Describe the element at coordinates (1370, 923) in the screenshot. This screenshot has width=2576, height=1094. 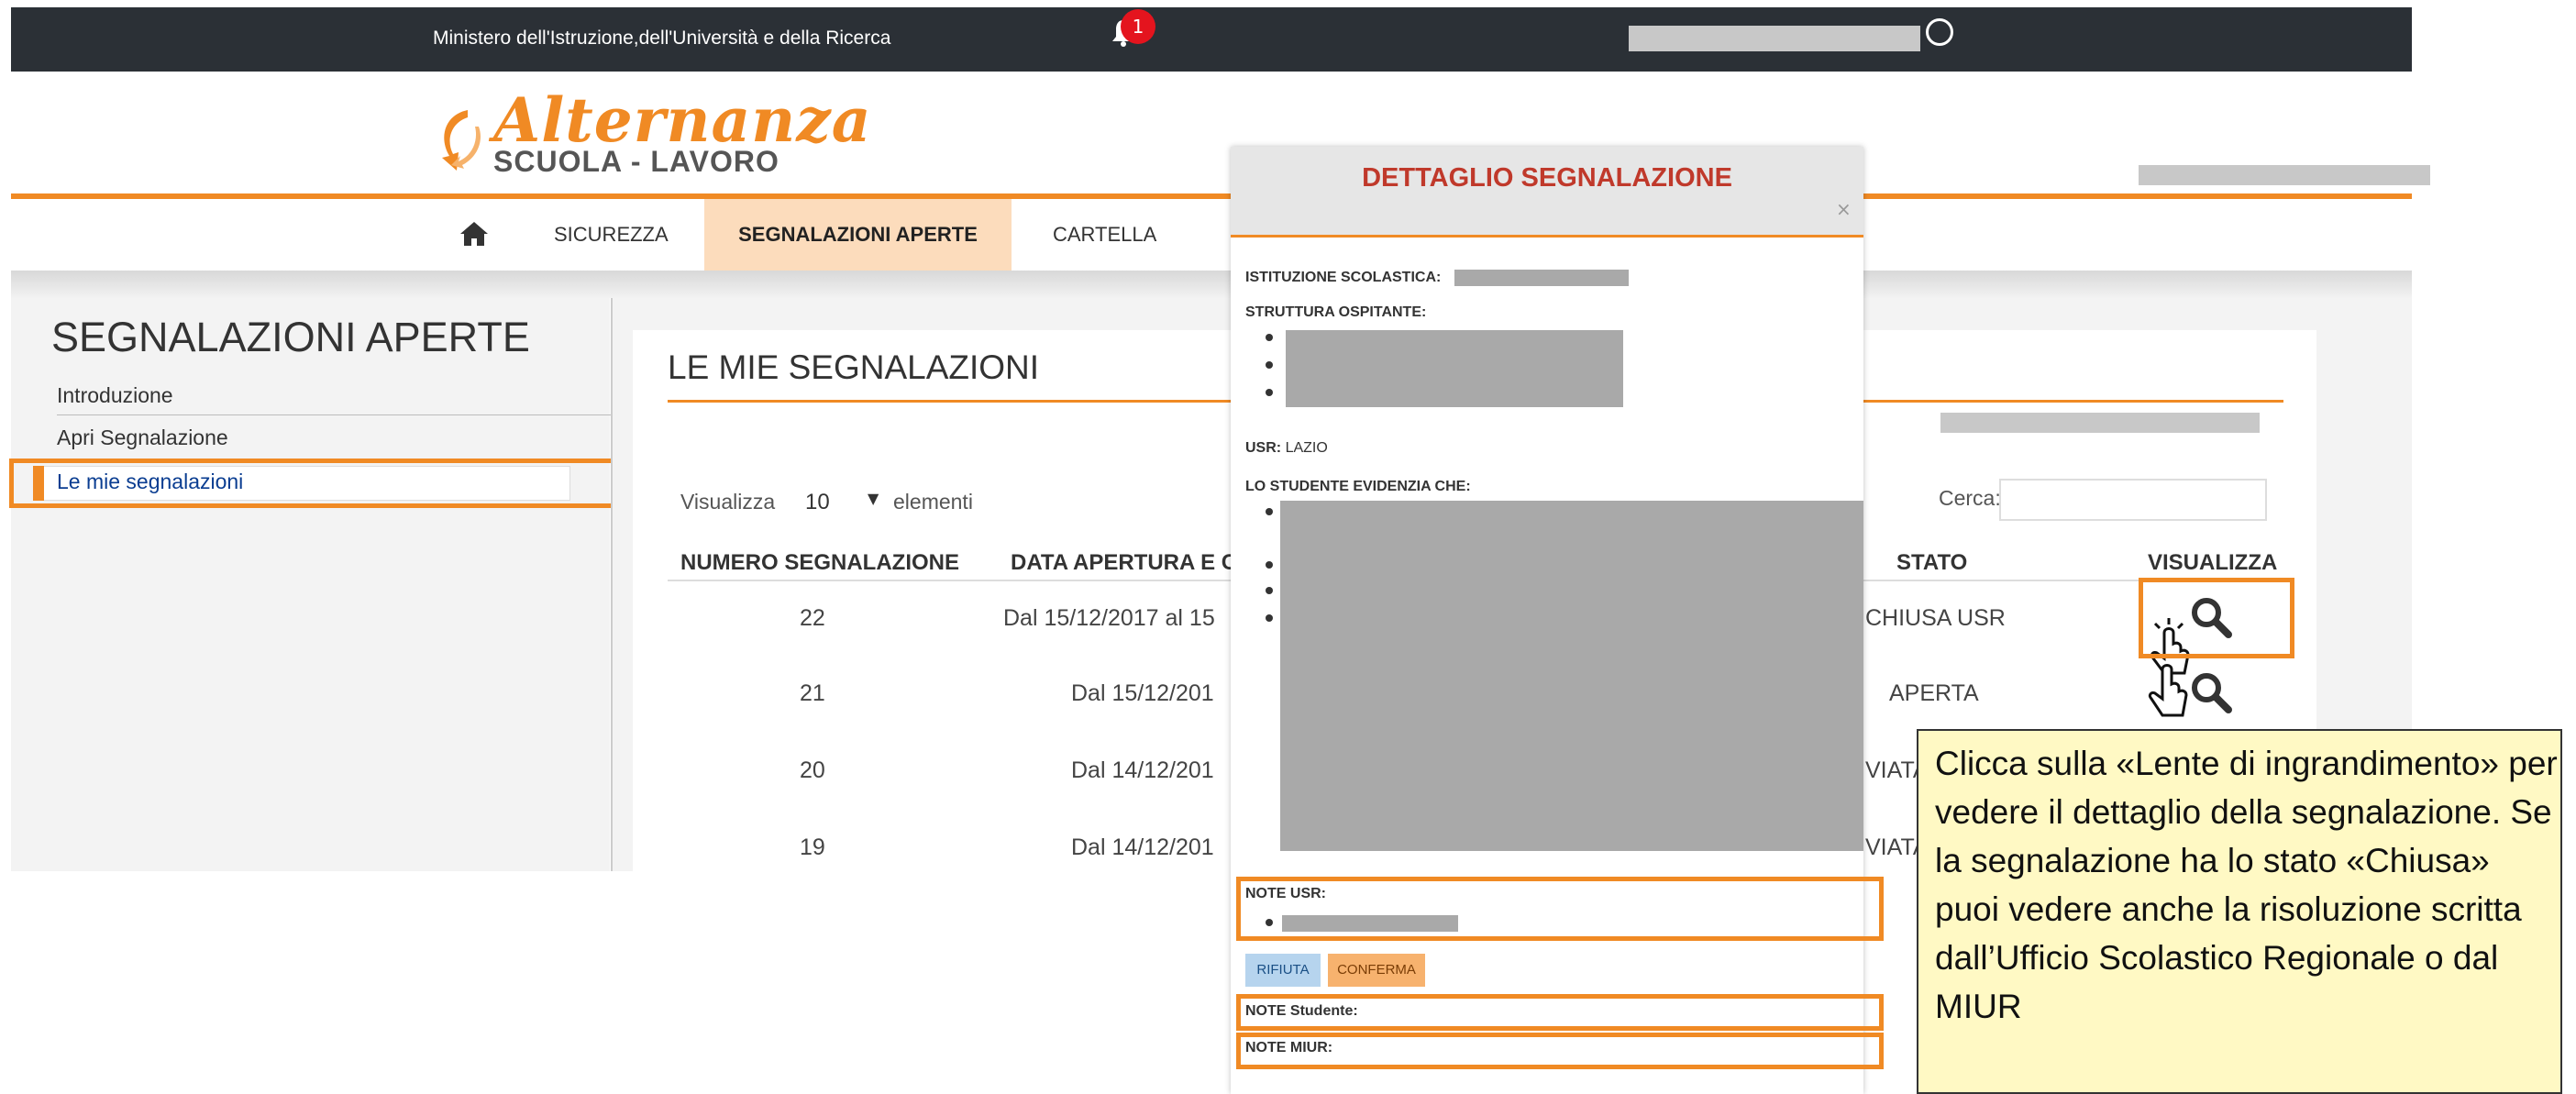
I see `note-usr-value-redacted` at that location.